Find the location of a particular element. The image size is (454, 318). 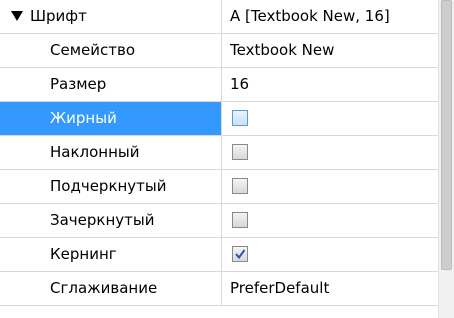

property-name-cell: Сглаживание is located at coordinates (111, 288).